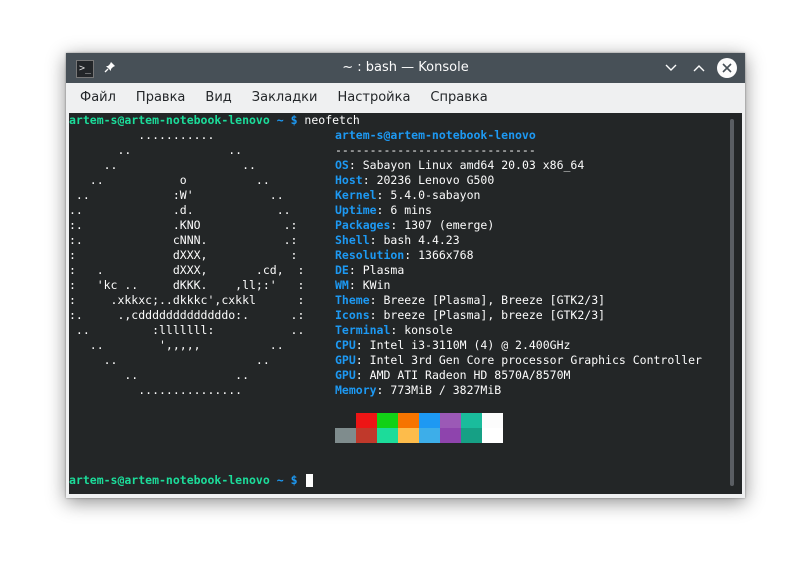  Describe the element at coordinates (449, 225) in the screenshot. I see `info-value: 1307 (emerge)` at that location.